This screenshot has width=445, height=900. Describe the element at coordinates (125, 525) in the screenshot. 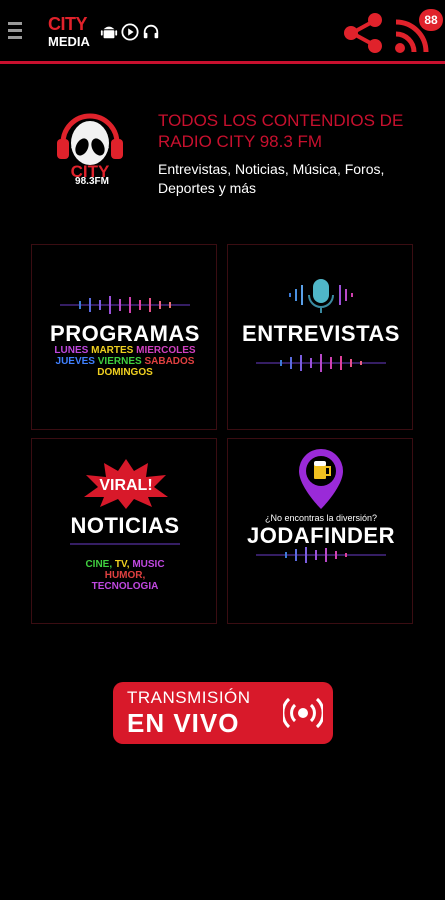

I see `tile-noticias-title: NOTICIAS` at that location.